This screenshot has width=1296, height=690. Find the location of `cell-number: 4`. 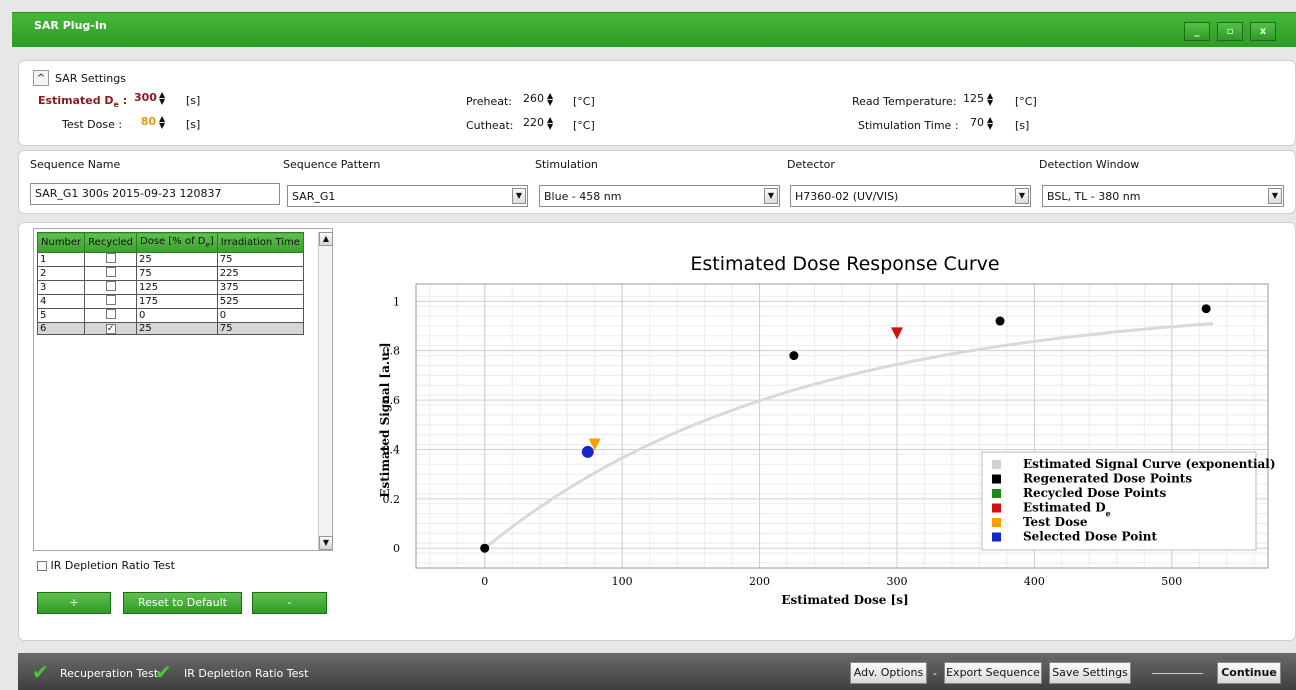

cell-number: 4 is located at coordinates (61, 301).